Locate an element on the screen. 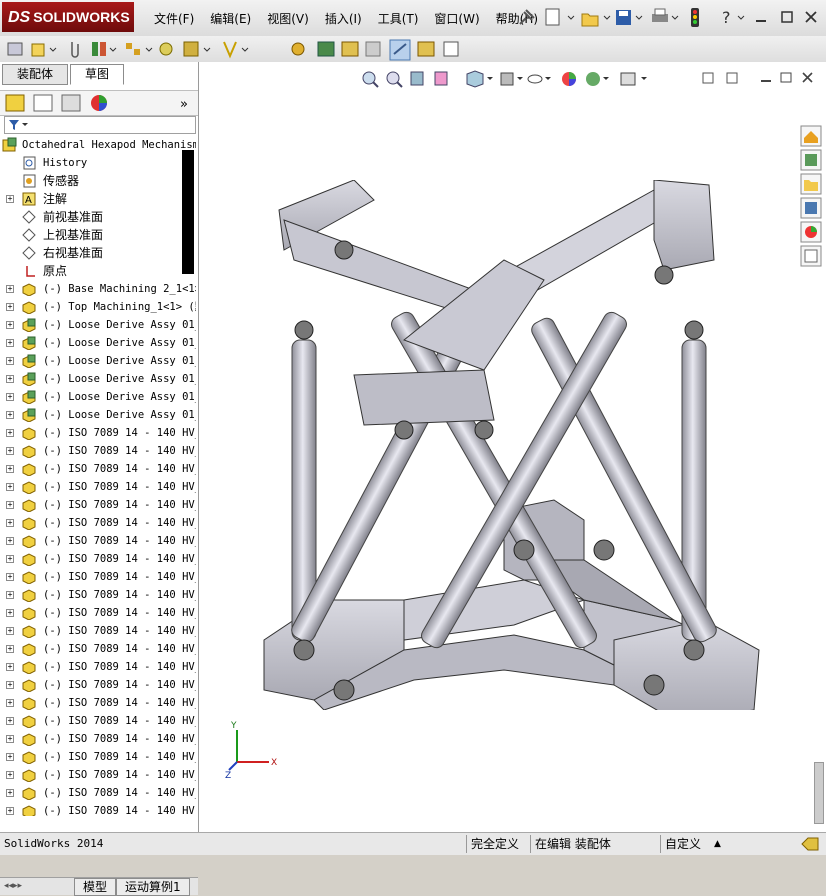  solidworks-resources-icon is located at coordinates (811, 136).